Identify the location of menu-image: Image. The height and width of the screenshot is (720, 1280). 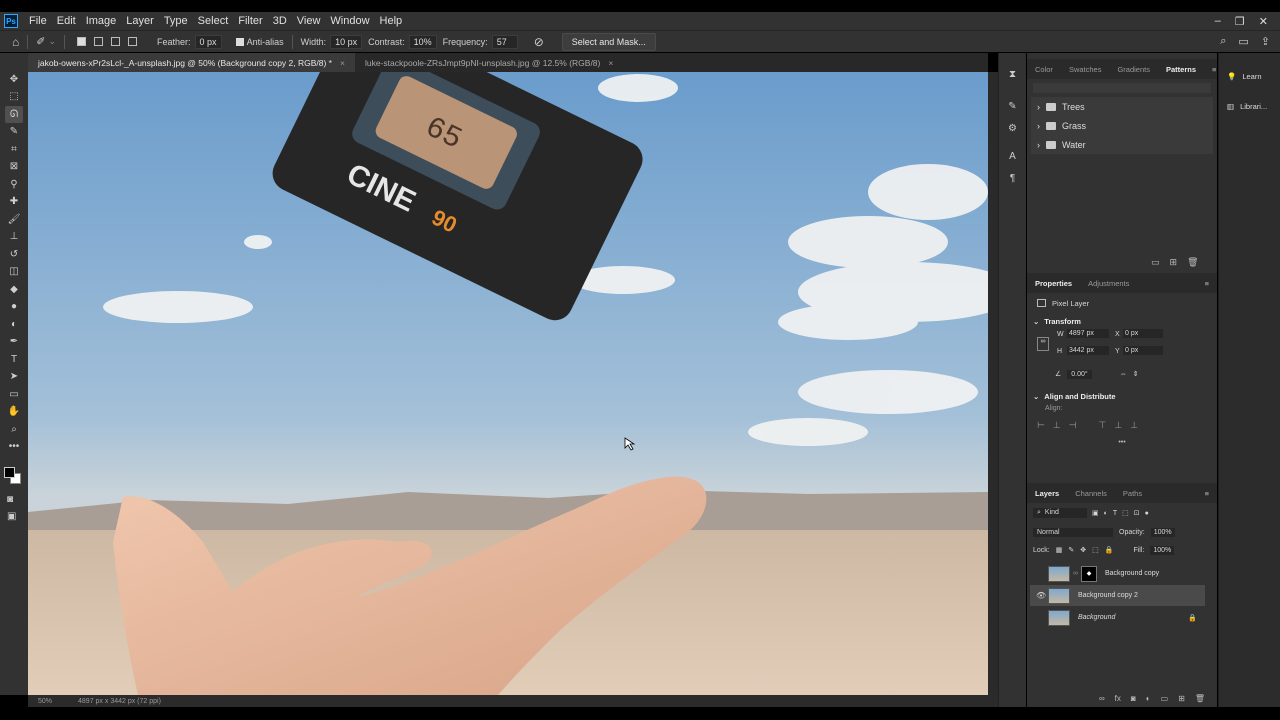
(101, 21).